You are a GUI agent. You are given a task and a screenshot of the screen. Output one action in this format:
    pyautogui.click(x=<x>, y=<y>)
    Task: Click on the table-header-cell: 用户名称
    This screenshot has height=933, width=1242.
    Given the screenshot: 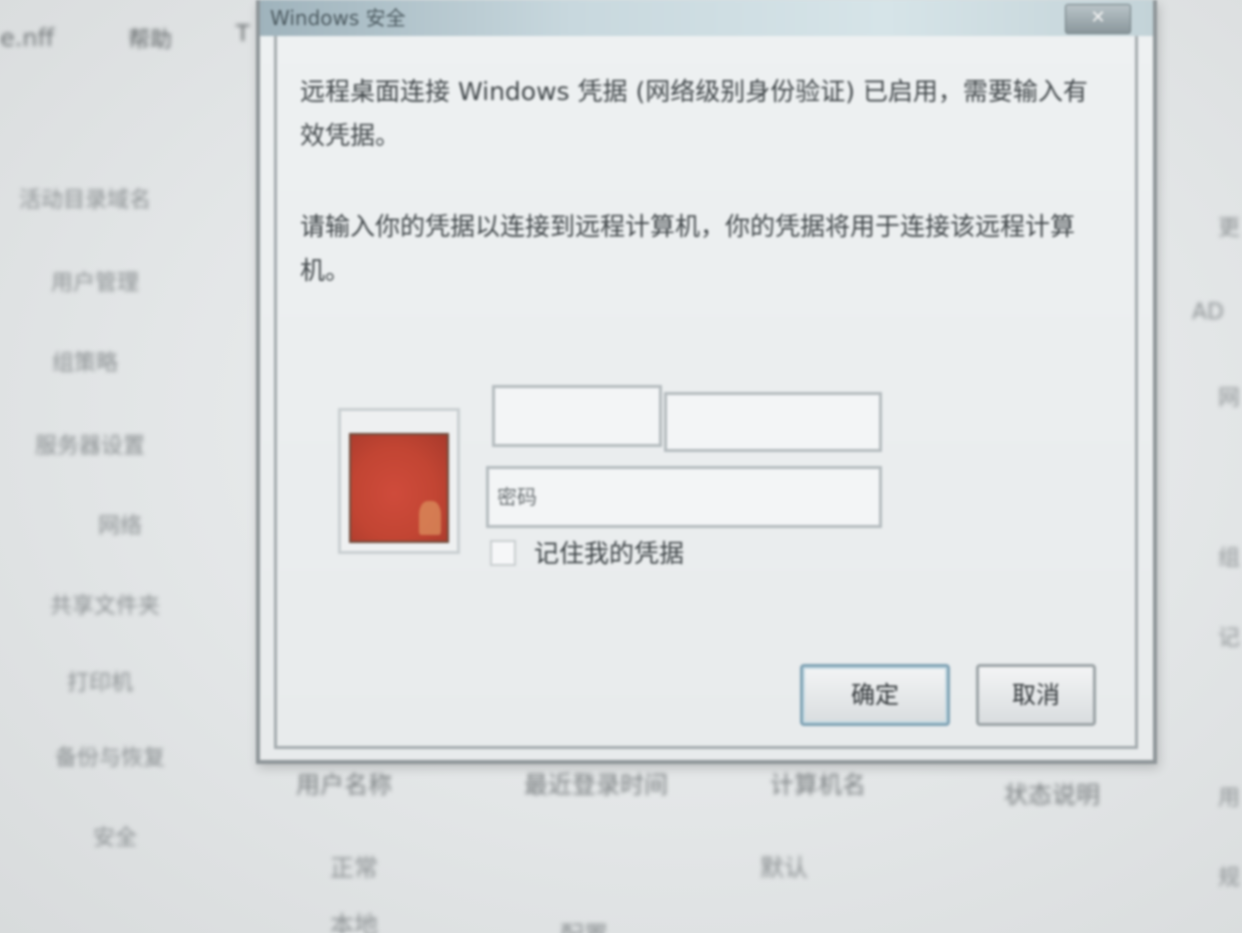 What is the action you would take?
    pyautogui.click(x=344, y=782)
    